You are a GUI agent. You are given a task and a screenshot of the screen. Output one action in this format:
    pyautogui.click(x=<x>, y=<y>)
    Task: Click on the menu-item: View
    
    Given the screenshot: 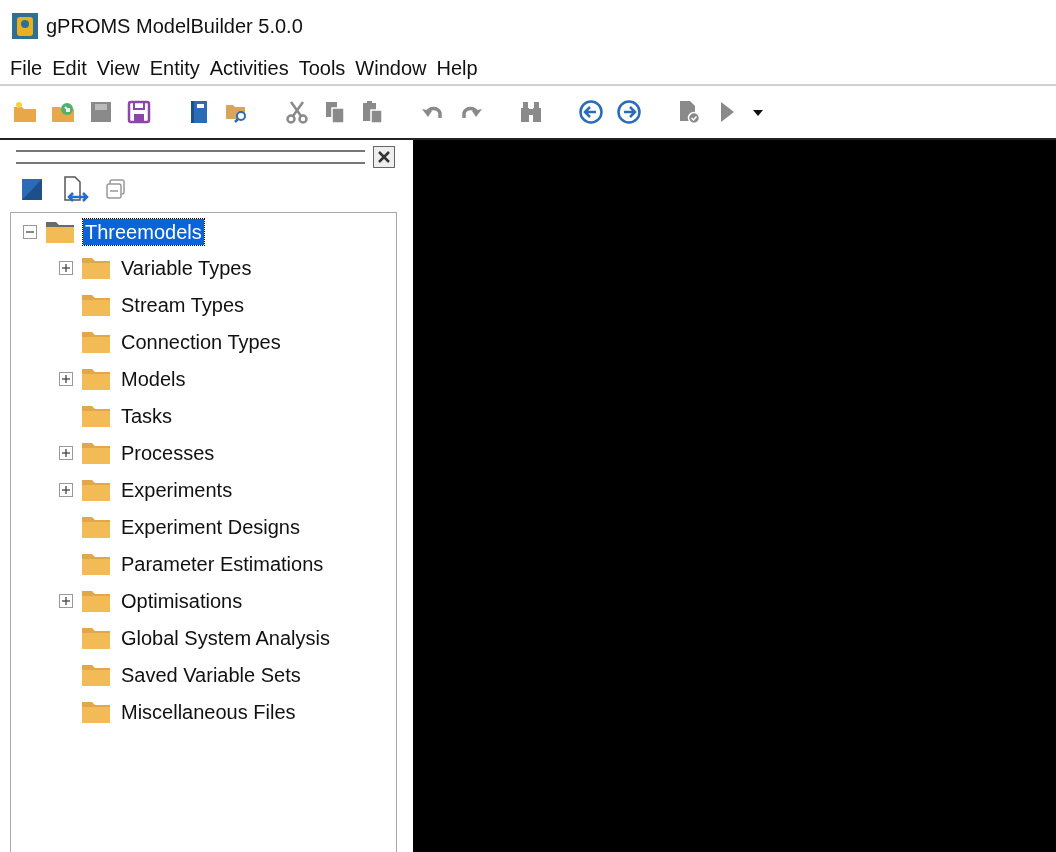 What is the action you would take?
    pyautogui.click(x=118, y=68)
    